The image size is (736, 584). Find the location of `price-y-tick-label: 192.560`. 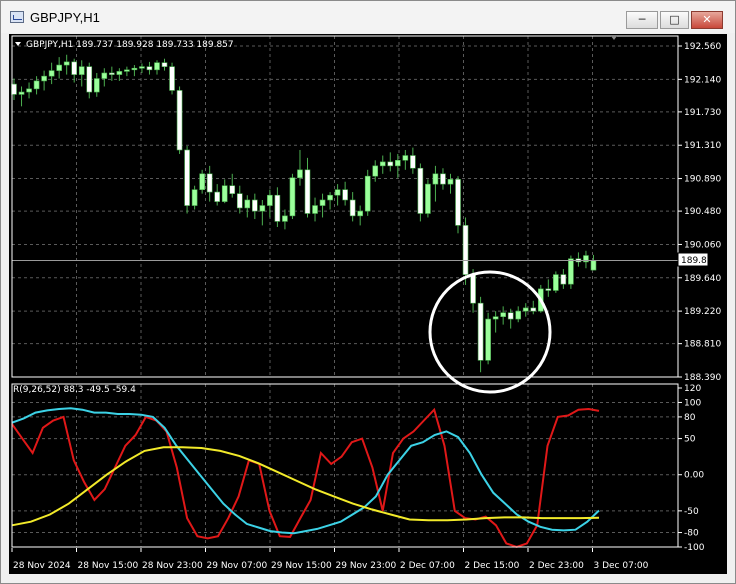

price-y-tick-label: 192.560 is located at coordinates (702, 47).